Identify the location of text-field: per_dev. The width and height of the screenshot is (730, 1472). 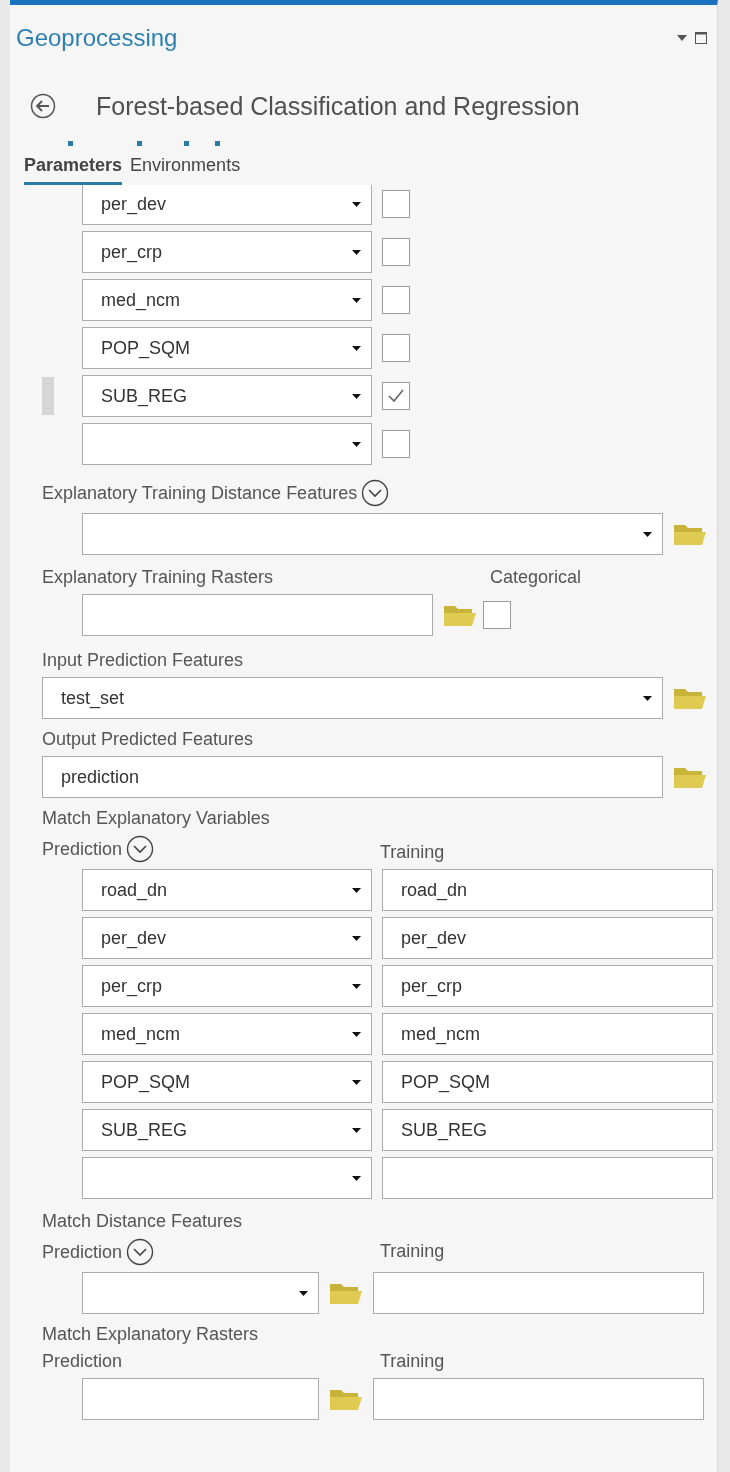
(547, 938).